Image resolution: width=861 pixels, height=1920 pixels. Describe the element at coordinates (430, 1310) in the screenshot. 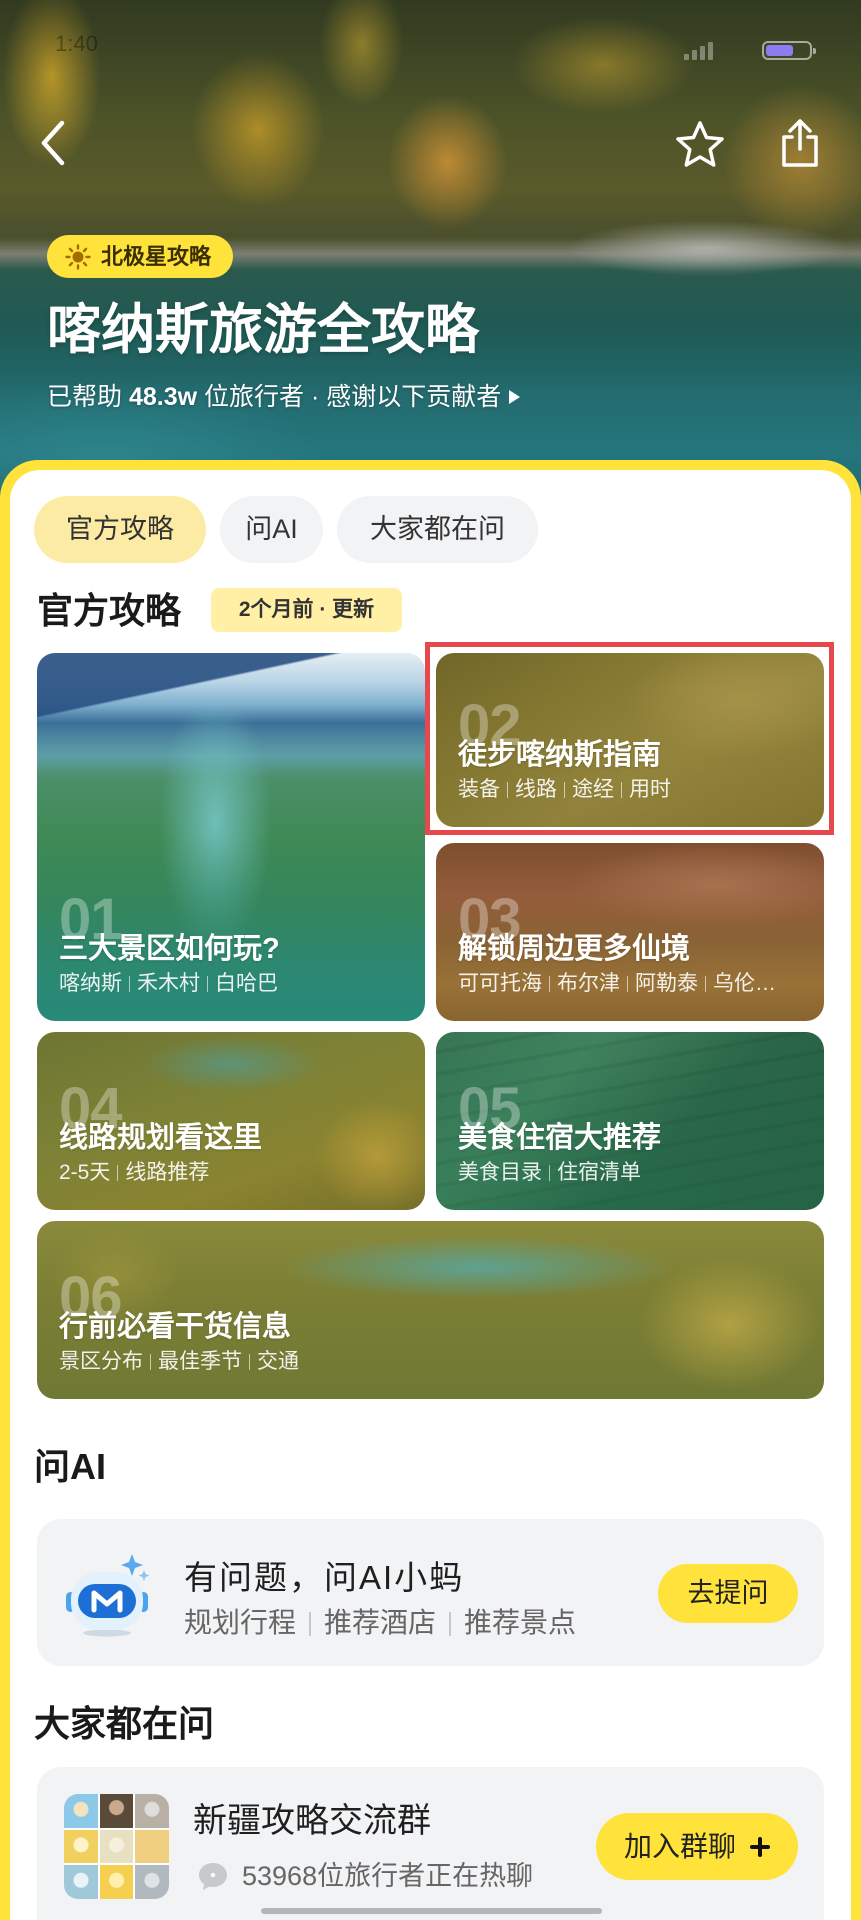

I see `guide-card-06: 06 行前必看干货信息 景区分布 最佳季节 交通` at that location.